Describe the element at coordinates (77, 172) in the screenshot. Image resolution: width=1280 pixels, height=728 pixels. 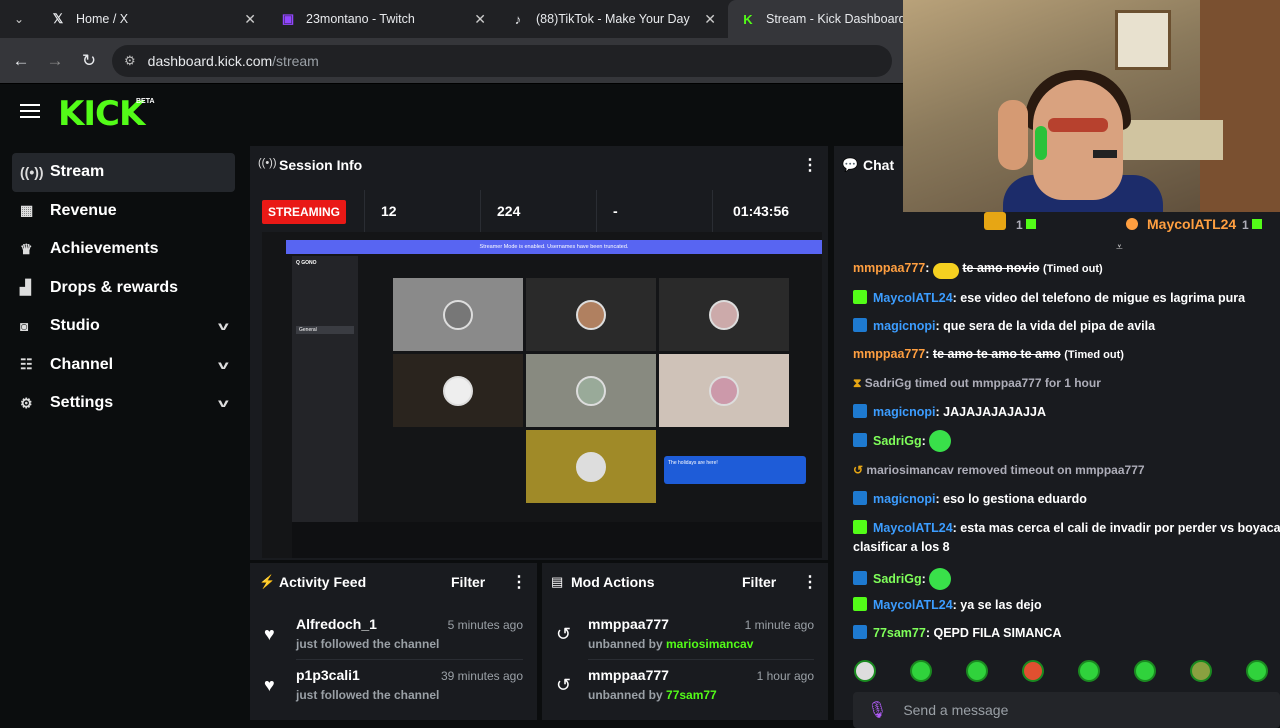
I see `sidebar-item-label: Stream` at that location.